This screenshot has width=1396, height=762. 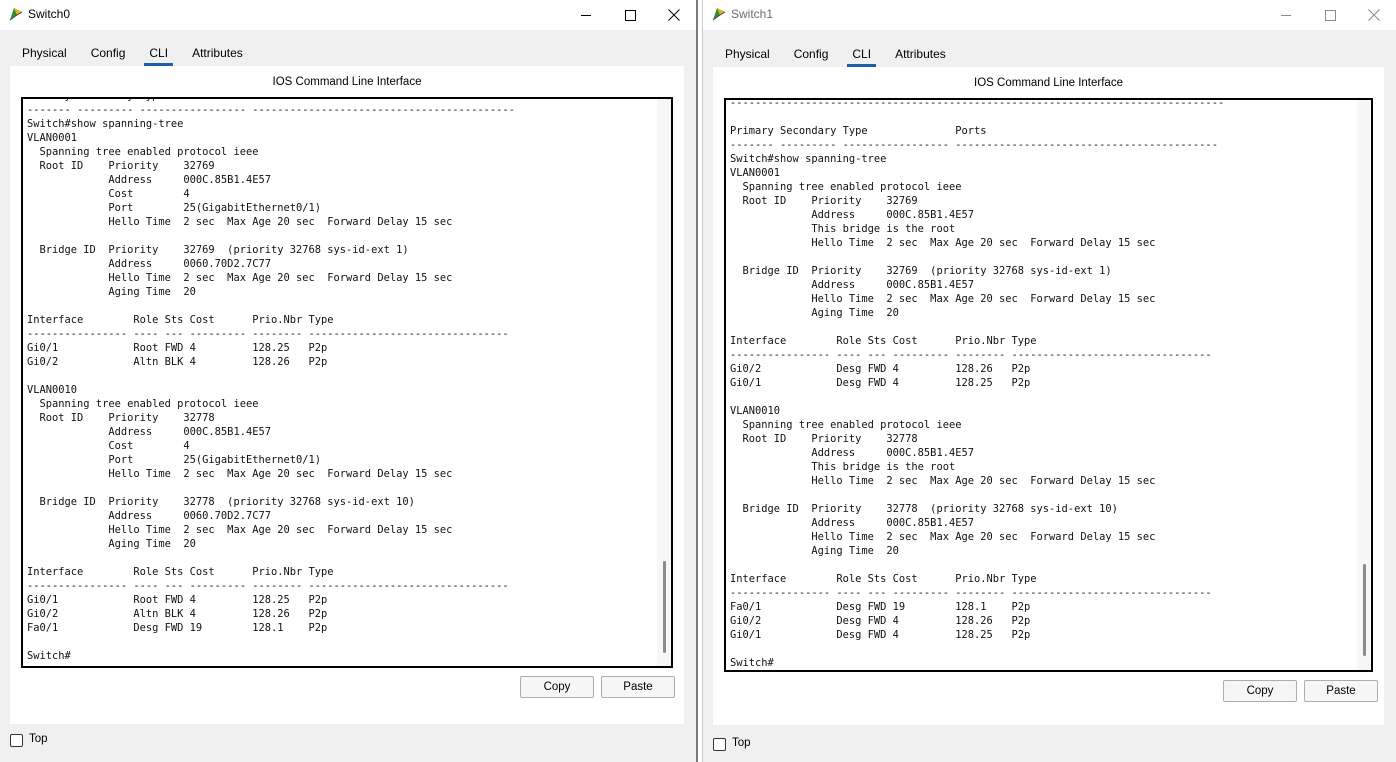 I want to click on terminal-line: Port 25(GigabitEthernet0/1), so click(x=174, y=208).